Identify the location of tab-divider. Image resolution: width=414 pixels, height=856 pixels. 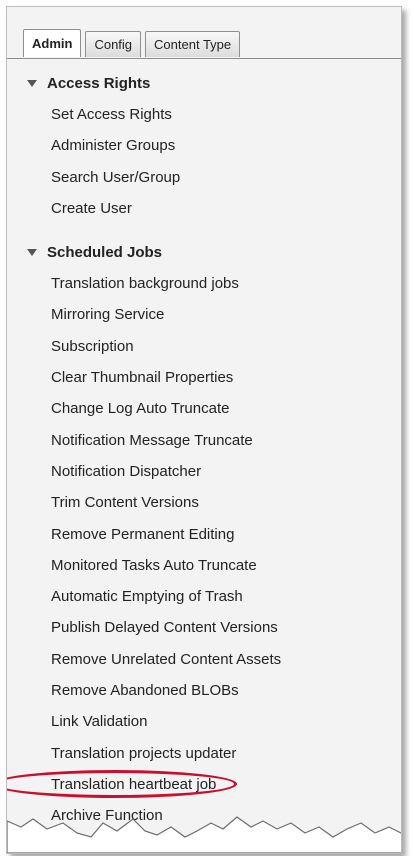
(204, 58).